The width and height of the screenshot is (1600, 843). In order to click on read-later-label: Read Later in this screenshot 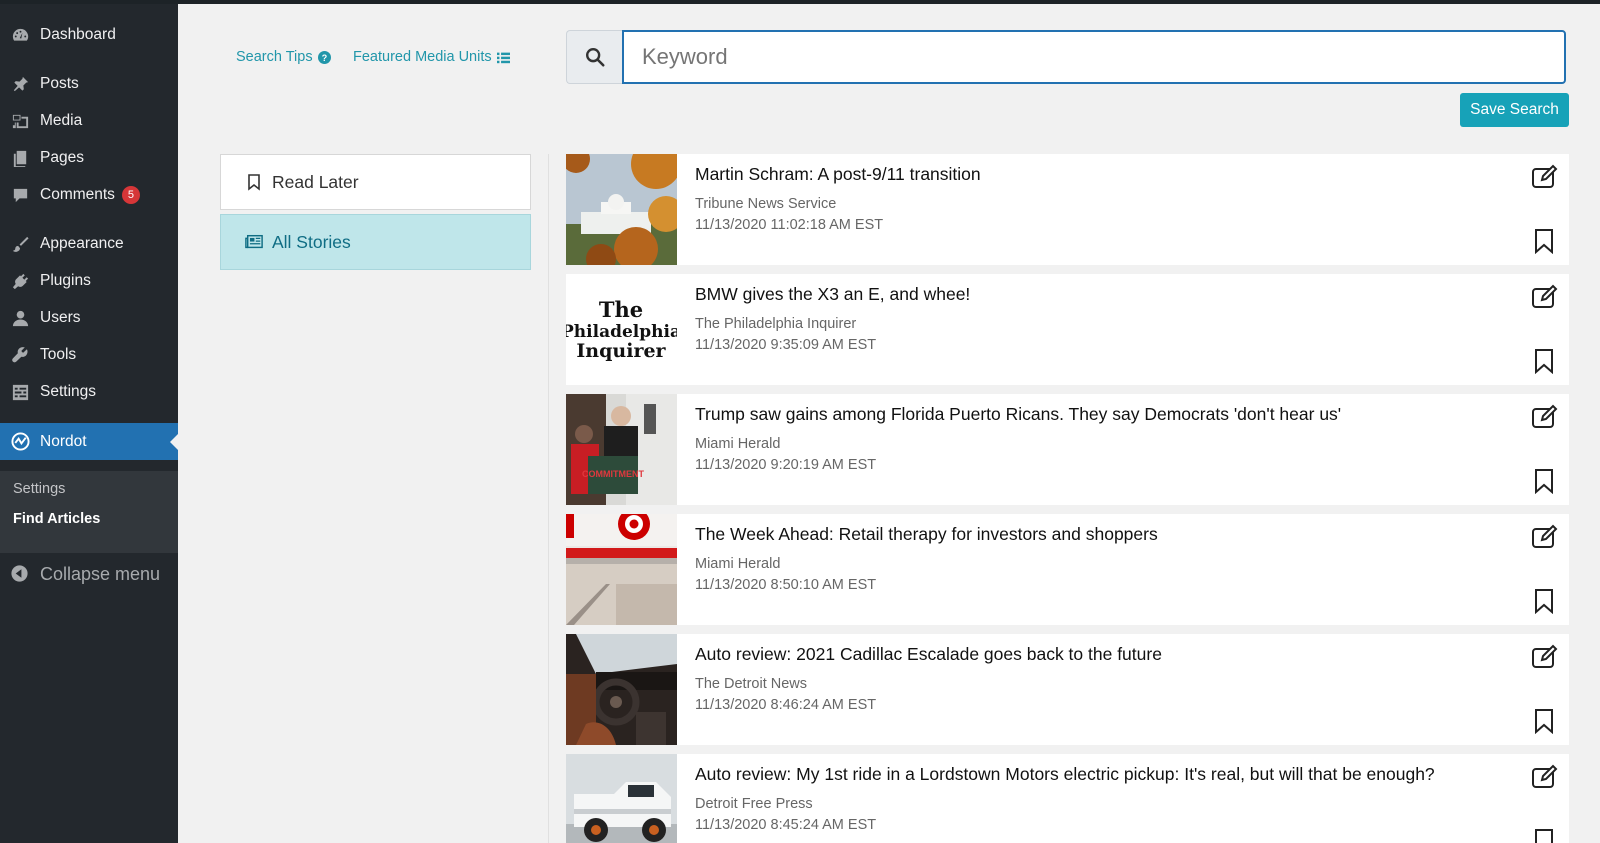, I will do `click(315, 181)`.